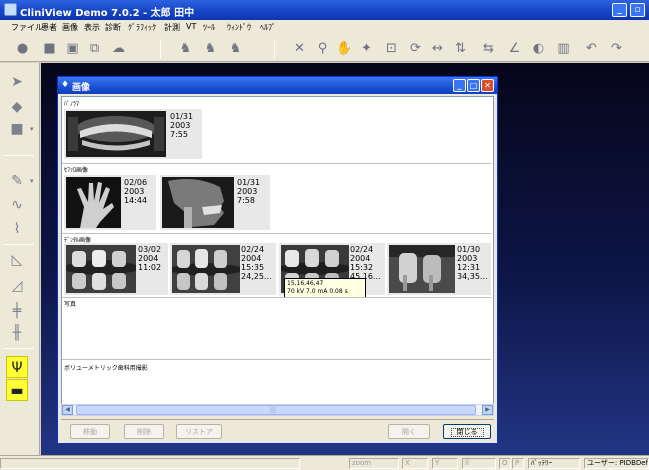 The width and height of the screenshot is (649, 470). What do you see at coordinates (17, 107) in the screenshot?
I see `eraser-icon: ◆` at bounding box center [17, 107].